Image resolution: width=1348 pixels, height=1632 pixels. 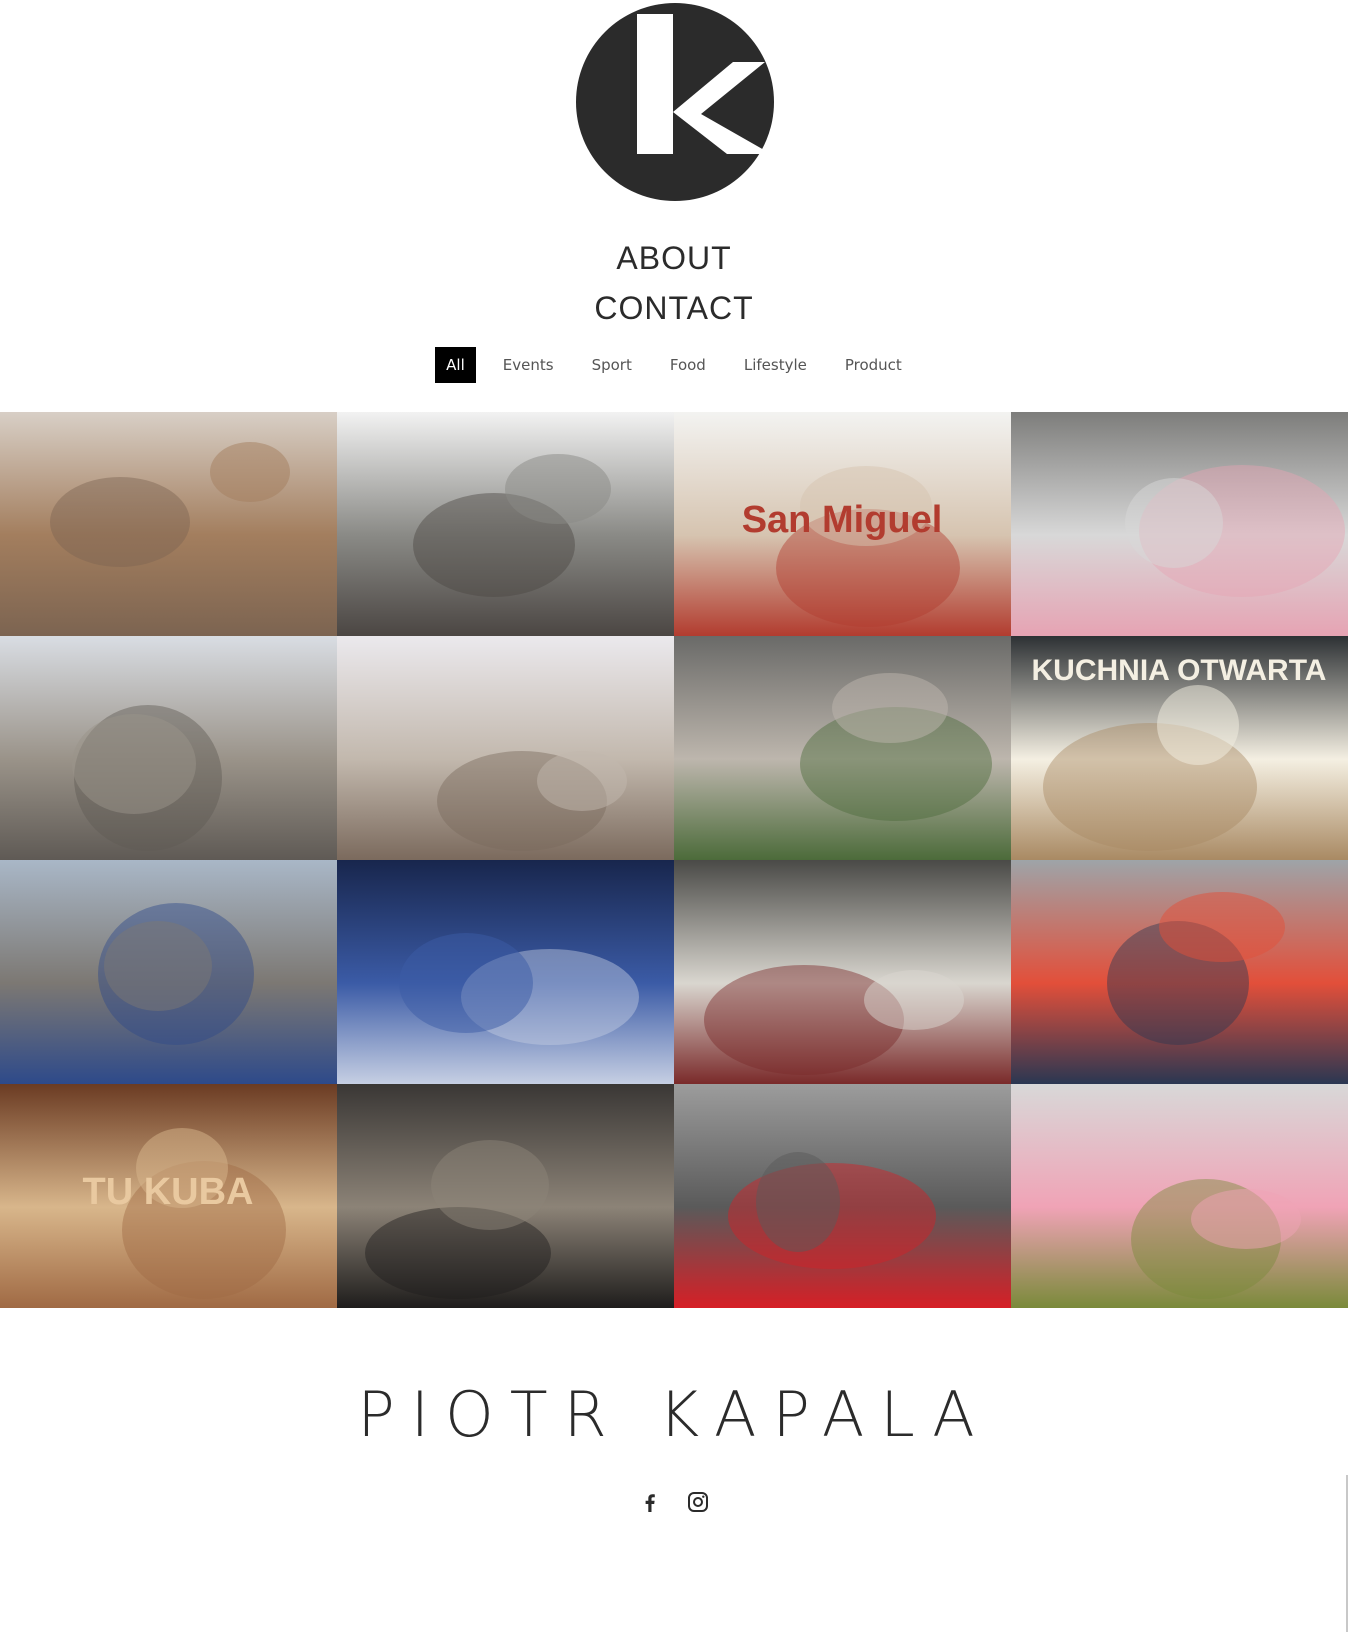 I want to click on category-filter-bar: All Events Sport Food Lifestyle Product, so click(x=674, y=365).